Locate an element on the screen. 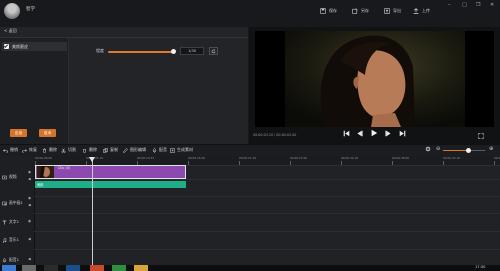 The image size is (500, 271). upload-label: 上传 is located at coordinates (426, 10).